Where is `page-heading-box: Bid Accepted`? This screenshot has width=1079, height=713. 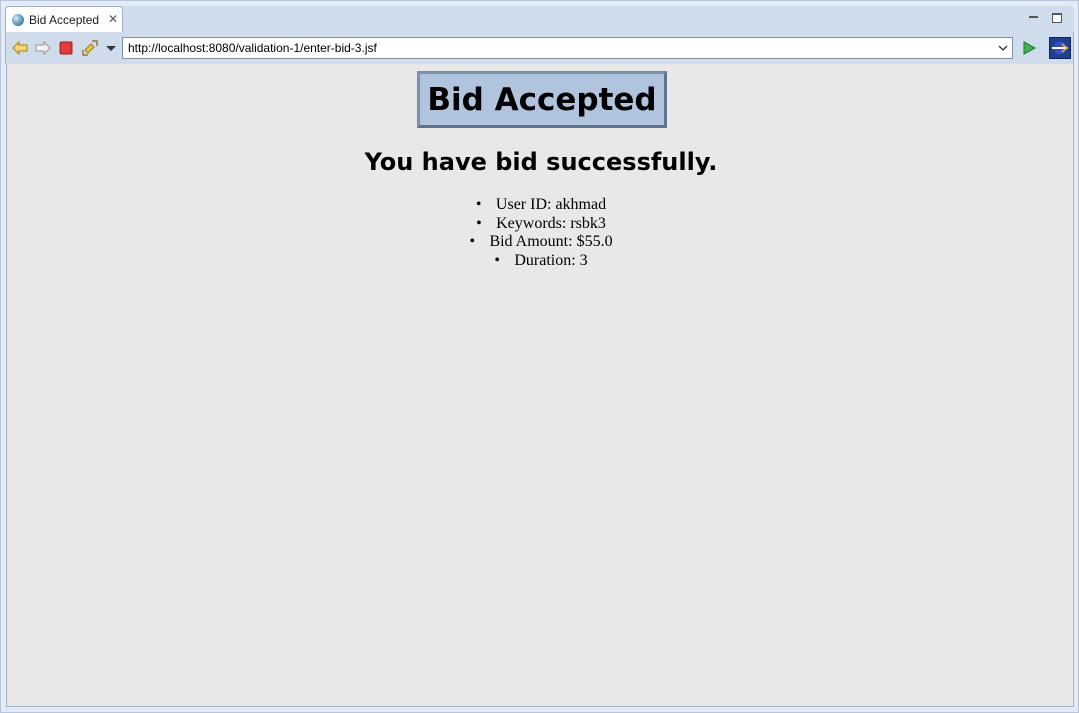 page-heading-box: Bid Accepted is located at coordinates (542, 99).